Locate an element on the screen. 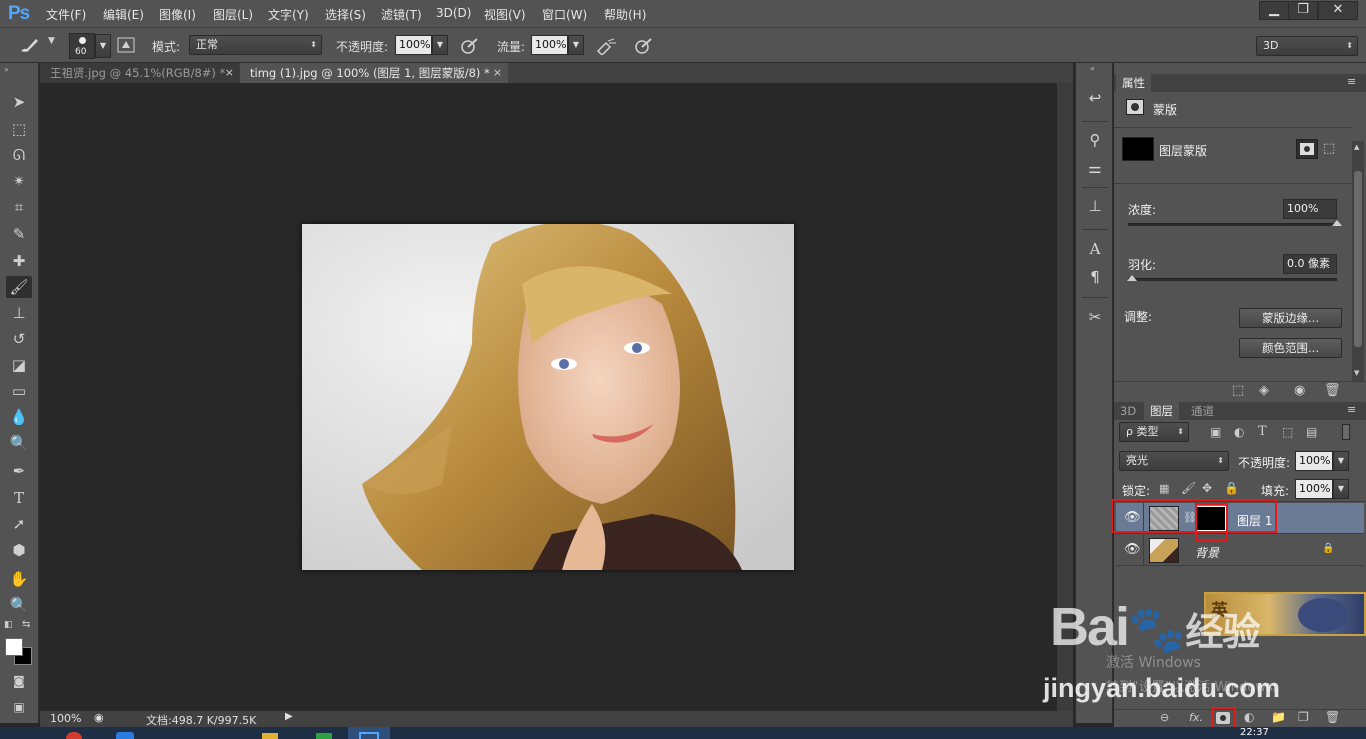 This screenshot has width=1366, height=739. restore-button: ❐ is located at coordinates (1303, 10).